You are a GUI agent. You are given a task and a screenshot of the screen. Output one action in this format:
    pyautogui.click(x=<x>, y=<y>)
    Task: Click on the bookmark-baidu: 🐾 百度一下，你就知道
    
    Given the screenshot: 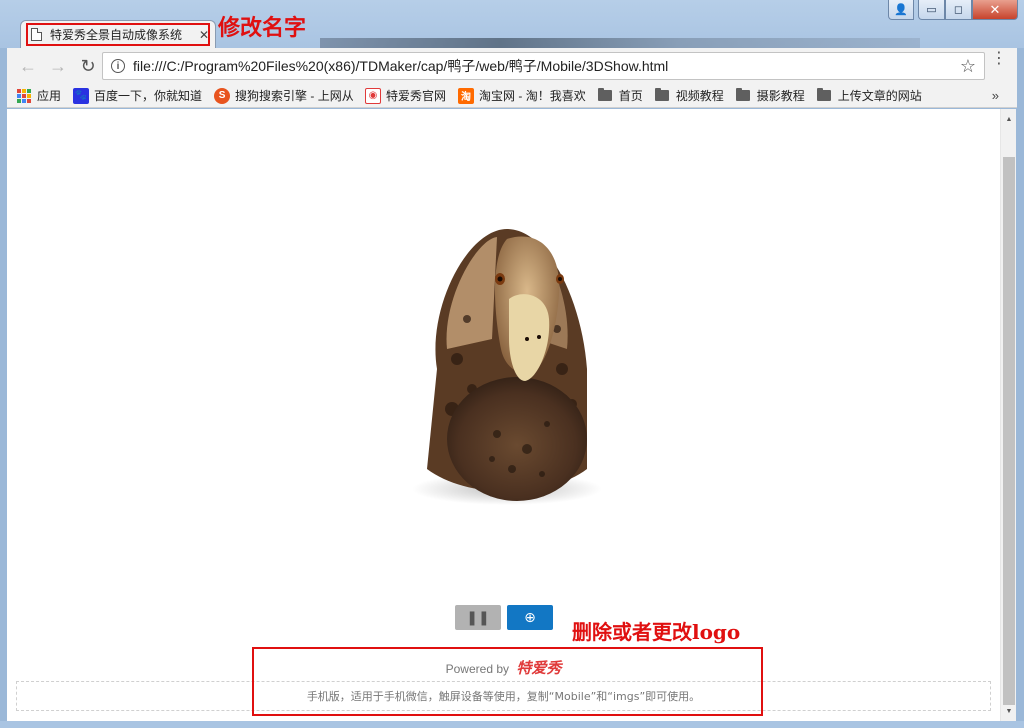 What is the action you would take?
    pyautogui.click(x=137, y=95)
    